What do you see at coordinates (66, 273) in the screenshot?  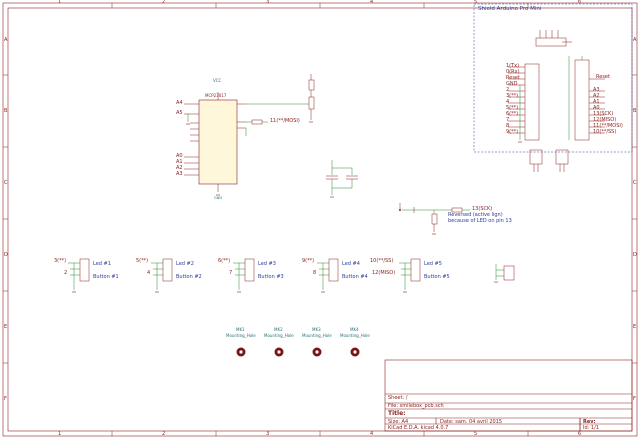 I see `btn1-pin-mid: 2` at bounding box center [66, 273].